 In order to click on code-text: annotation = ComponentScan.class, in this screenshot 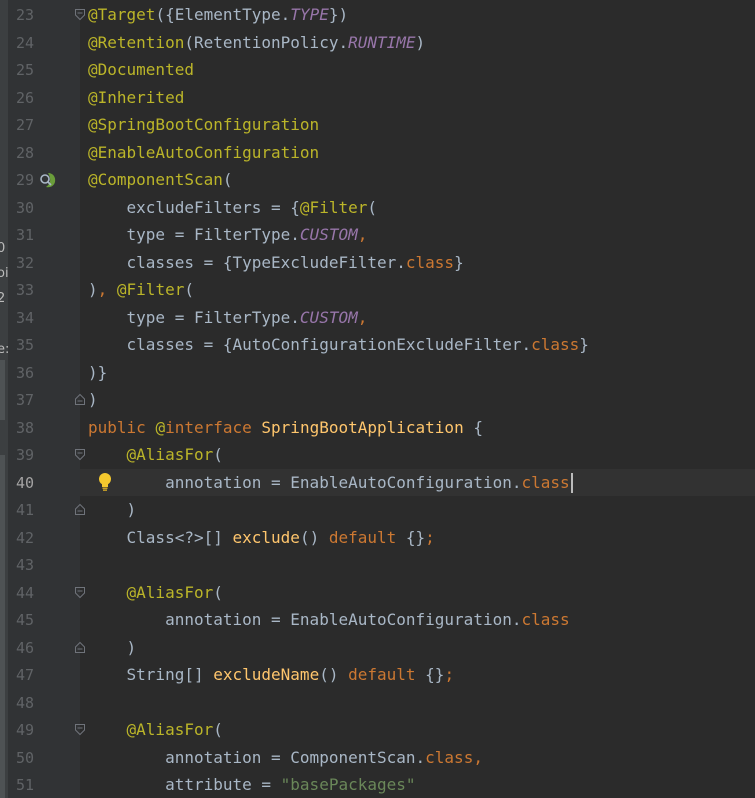, I will do `click(285, 758)`.